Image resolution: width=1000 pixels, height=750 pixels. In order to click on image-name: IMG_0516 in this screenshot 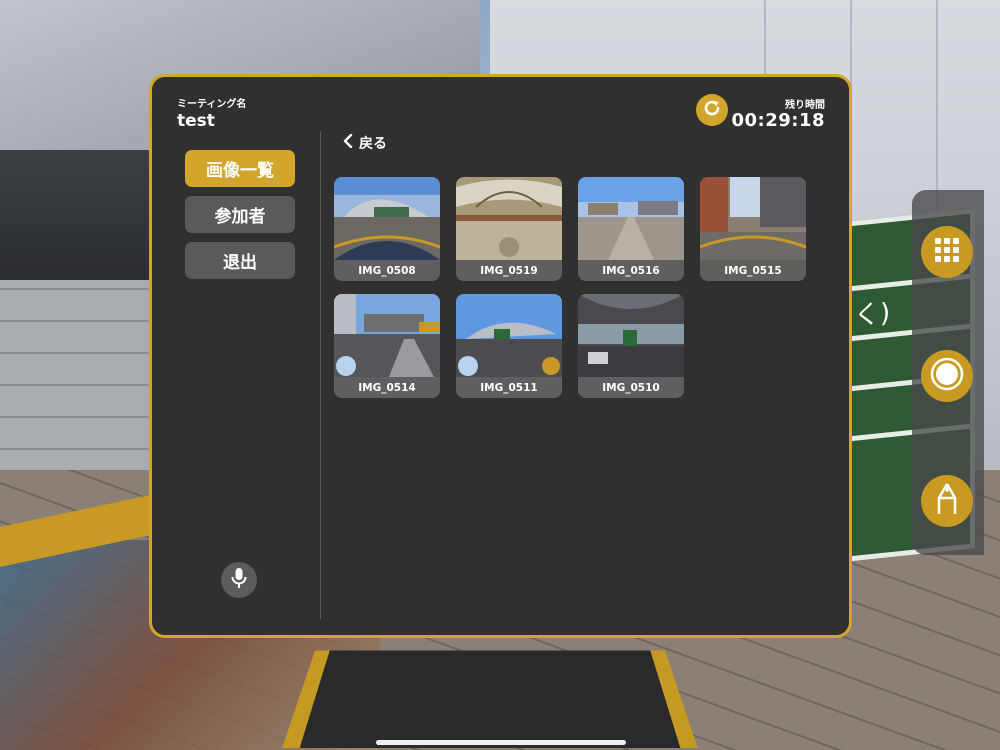, I will do `click(631, 270)`.